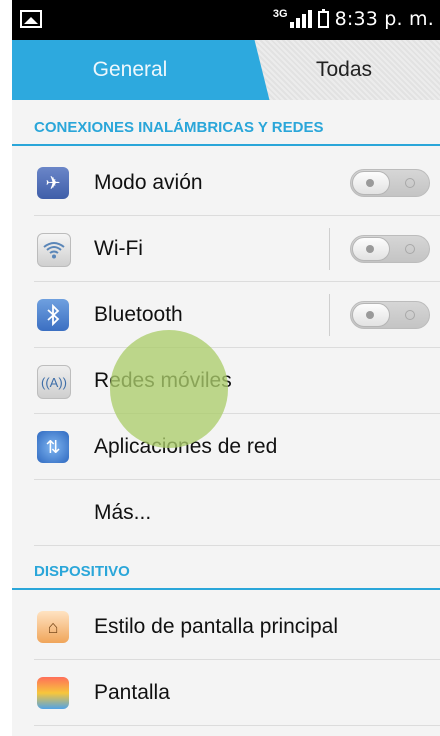 The image size is (440, 736). I want to click on setting-label: Bluetooth, so click(138, 314).